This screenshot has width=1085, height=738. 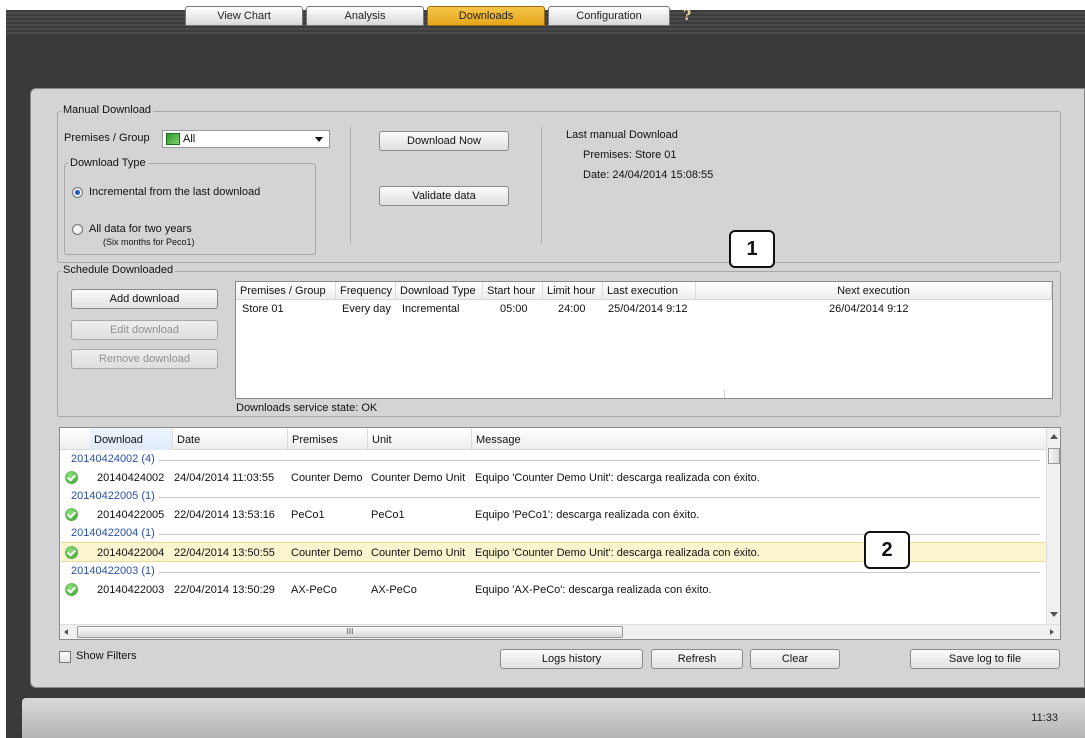 I want to click on column-header: Message, so click(x=759, y=439).